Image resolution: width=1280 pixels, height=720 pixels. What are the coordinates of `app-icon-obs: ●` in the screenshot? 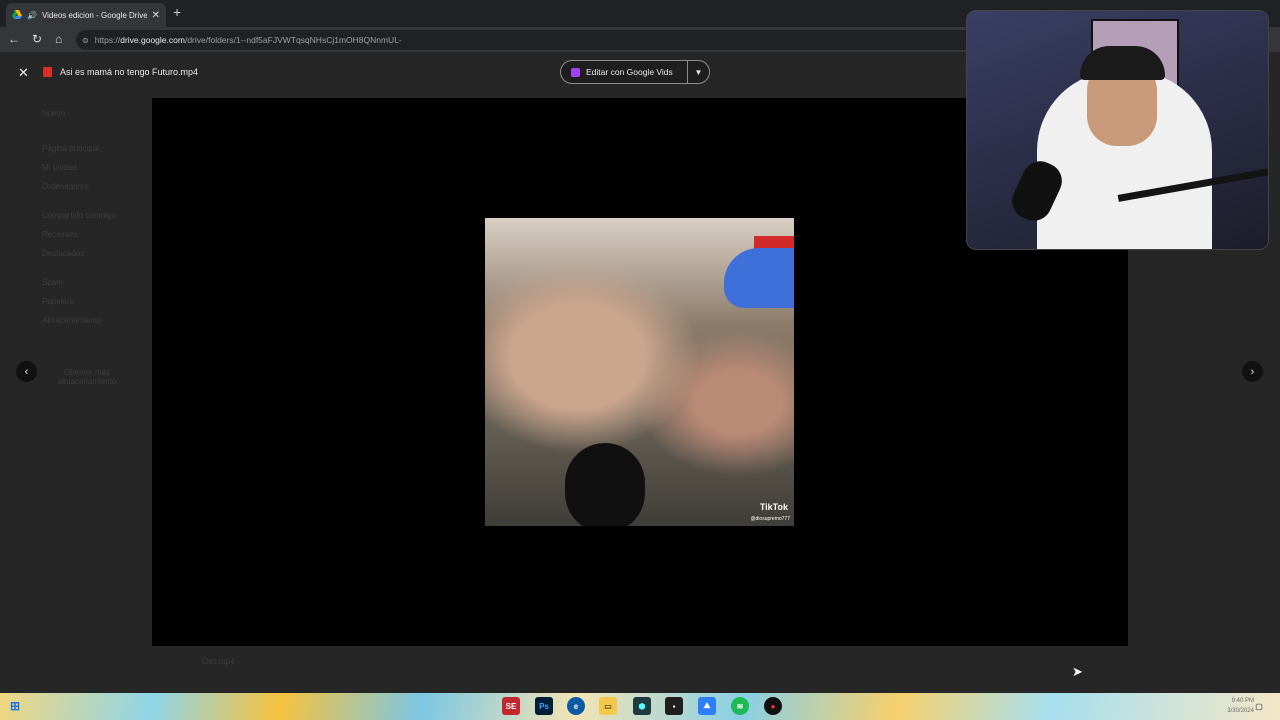 It's located at (773, 706).